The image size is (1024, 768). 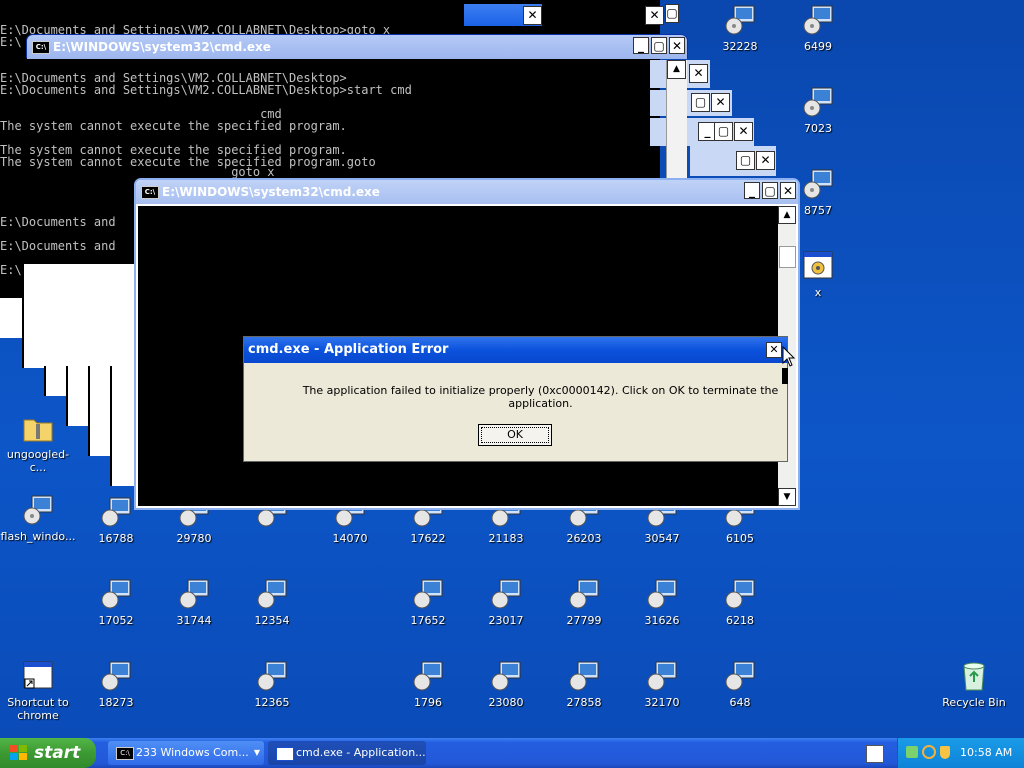 I want to click on desktop-icon-row3: 27858, so click(x=584, y=684).